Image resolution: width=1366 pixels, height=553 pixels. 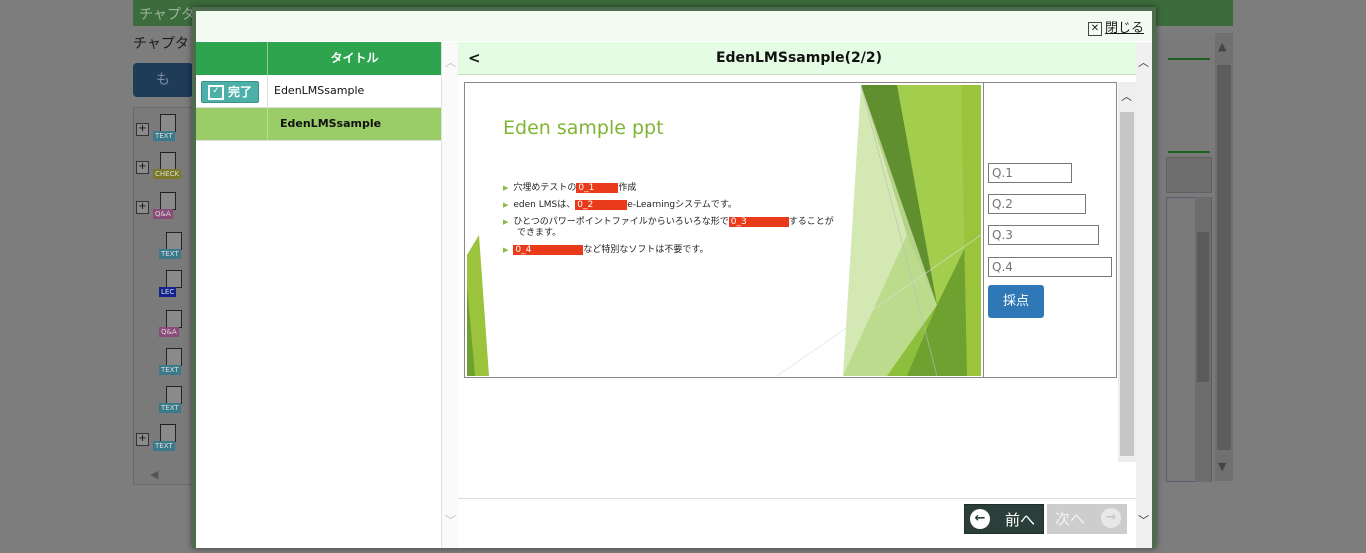 What do you see at coordinates (163, 80) in the screenshot?
I see `page-action-button: も` at bounding box center [163, 80].